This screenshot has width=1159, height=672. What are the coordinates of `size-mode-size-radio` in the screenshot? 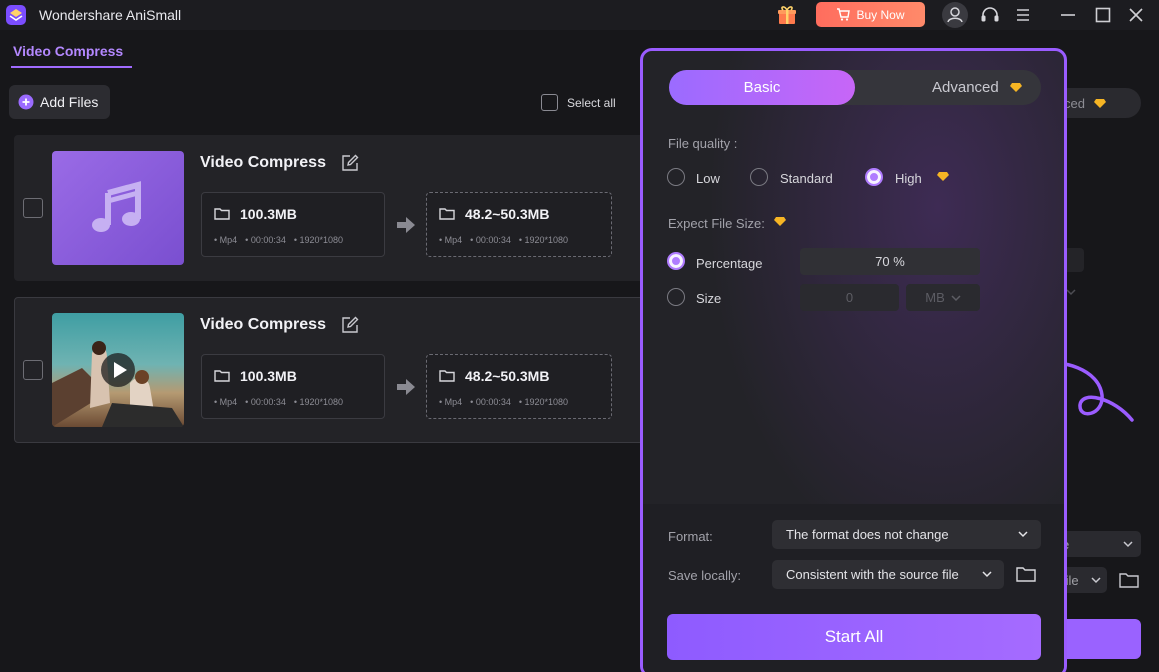 It's located at (676, 297).